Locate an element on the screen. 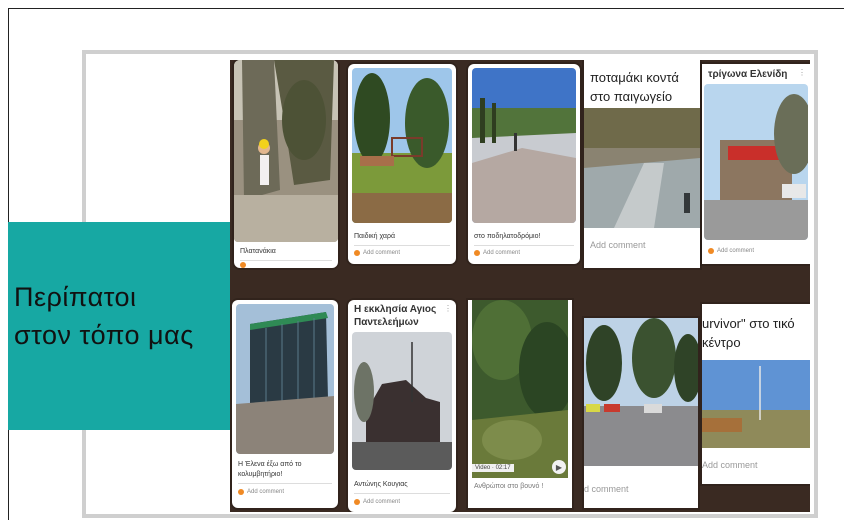 This screenshot has width=844, height=520. photo-stream is located at coordinates (642, 168).